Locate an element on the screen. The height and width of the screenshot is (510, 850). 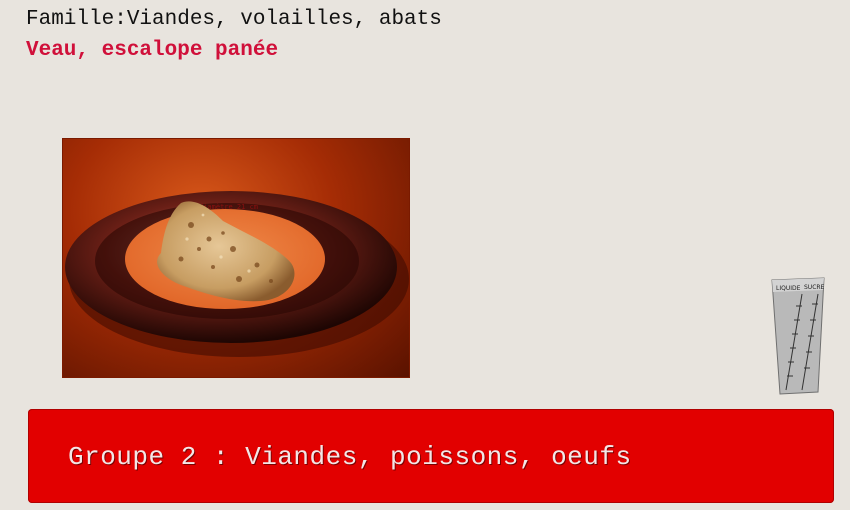
measuring-cup-icon: LIQUIDE SUCRE is located at coordinates (797, 336).